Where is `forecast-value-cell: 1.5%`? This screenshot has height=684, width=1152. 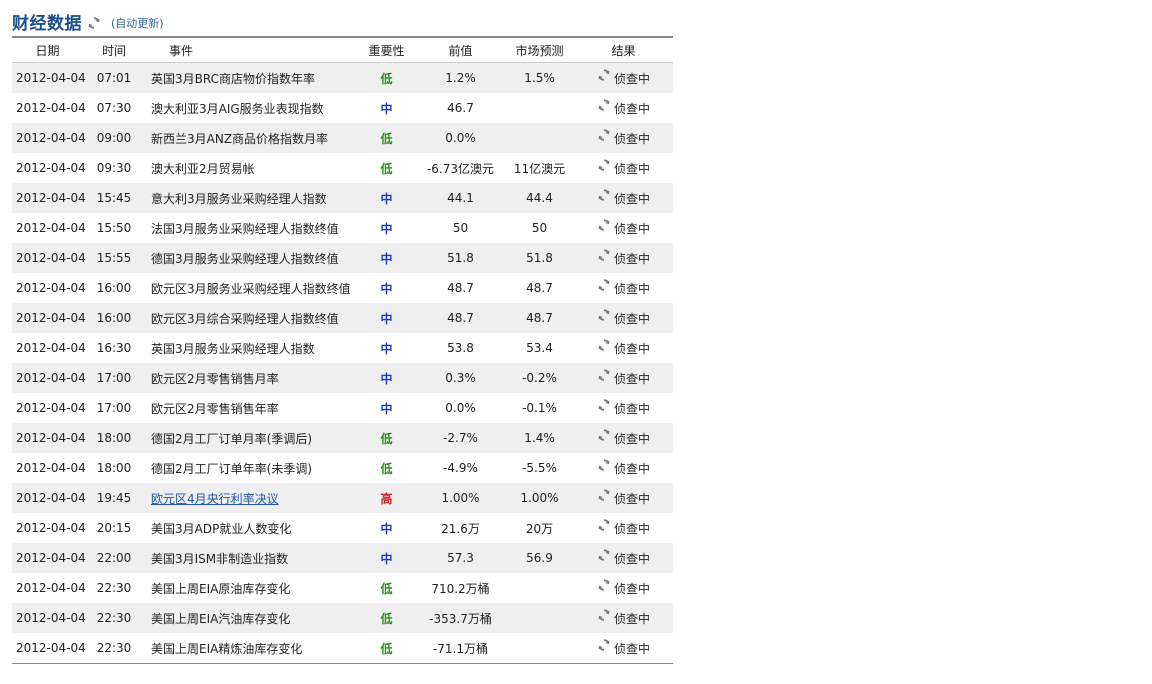 forecast-value-cell: 1.5% is located at coordinates (539, 78).